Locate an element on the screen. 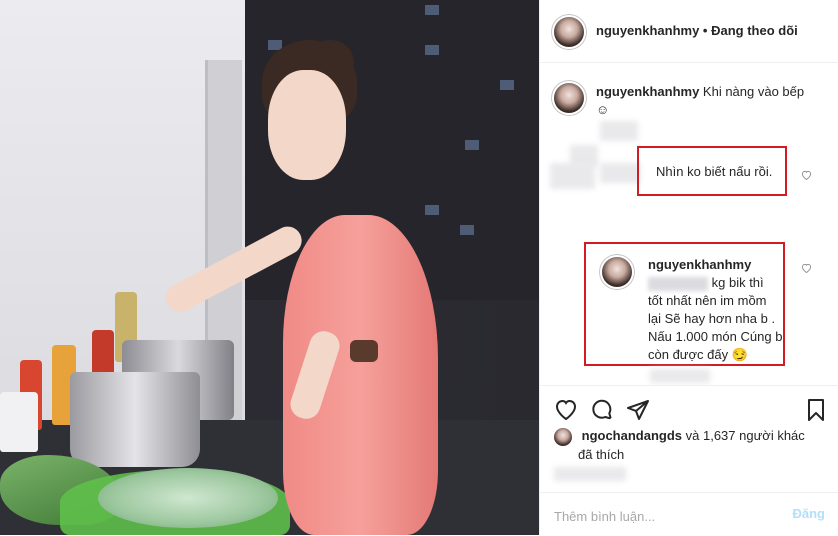 This screenshot has height=536, width=838. avatar is located at coordinates (569, 32).